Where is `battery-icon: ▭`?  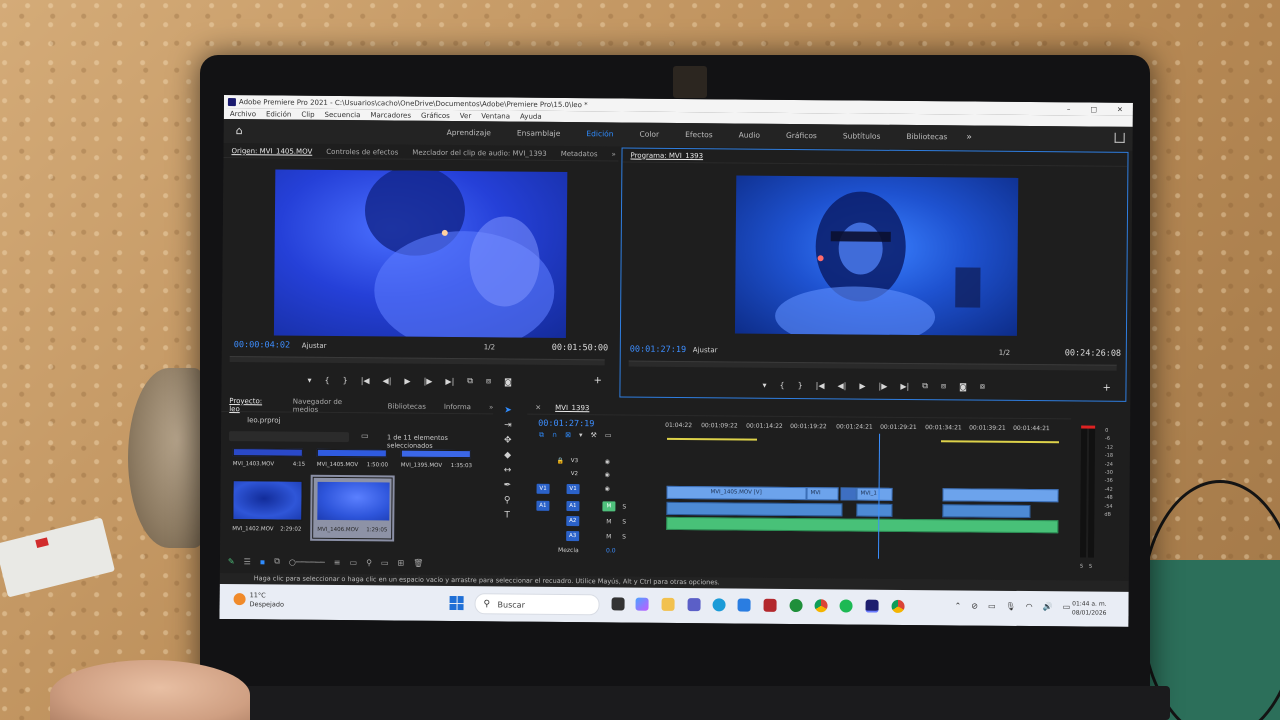 battery-icon: ▭ is located at coordinates (1067, 606).